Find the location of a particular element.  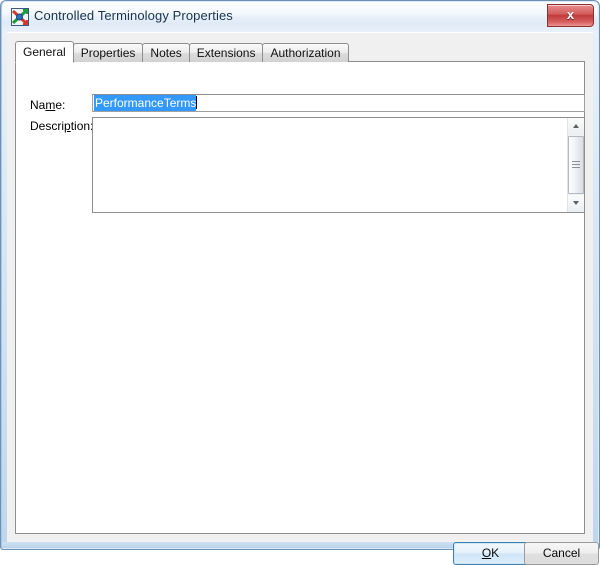

scrollbar-grip-icon is located at coordinates (576, 164).